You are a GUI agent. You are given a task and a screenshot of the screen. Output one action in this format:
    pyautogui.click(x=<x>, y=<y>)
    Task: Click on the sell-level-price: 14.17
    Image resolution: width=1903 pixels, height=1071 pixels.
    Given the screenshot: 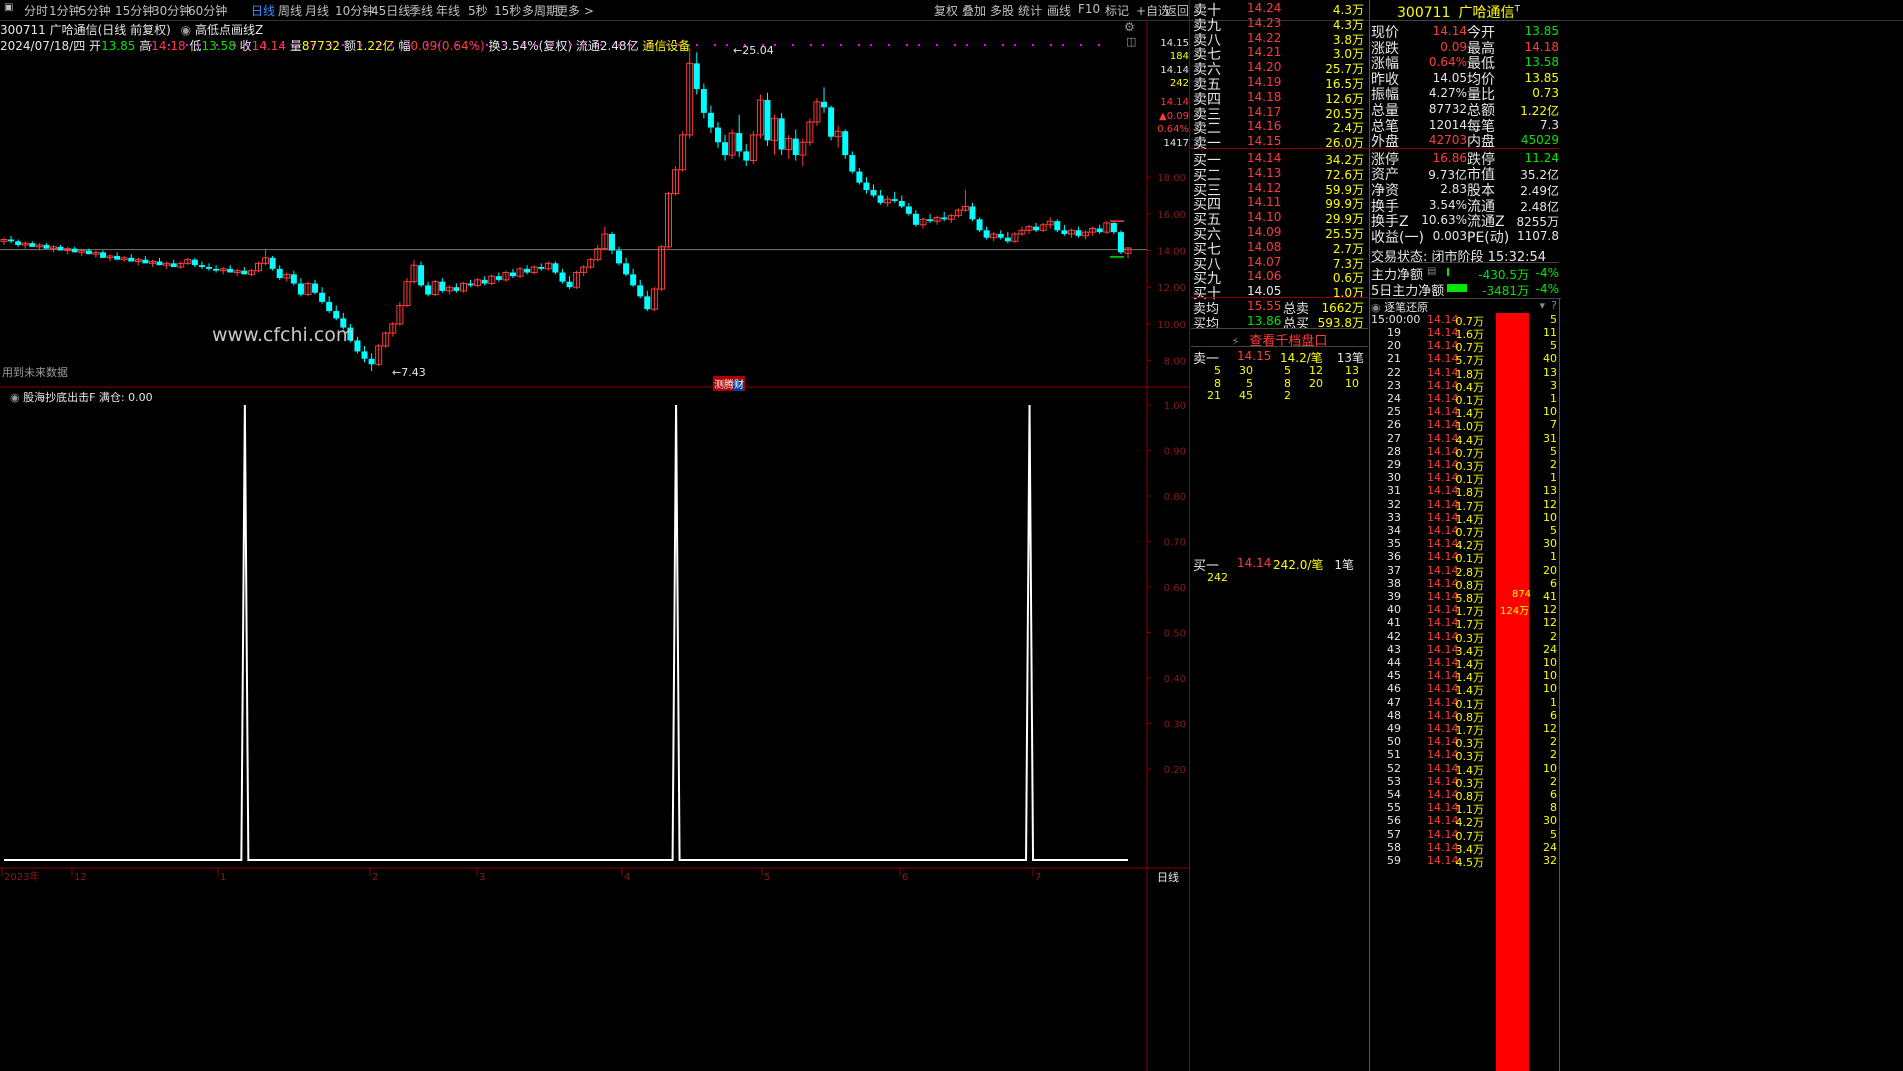 What is the action you would take?
    pyautogui.click(x=1264, y=111)
    